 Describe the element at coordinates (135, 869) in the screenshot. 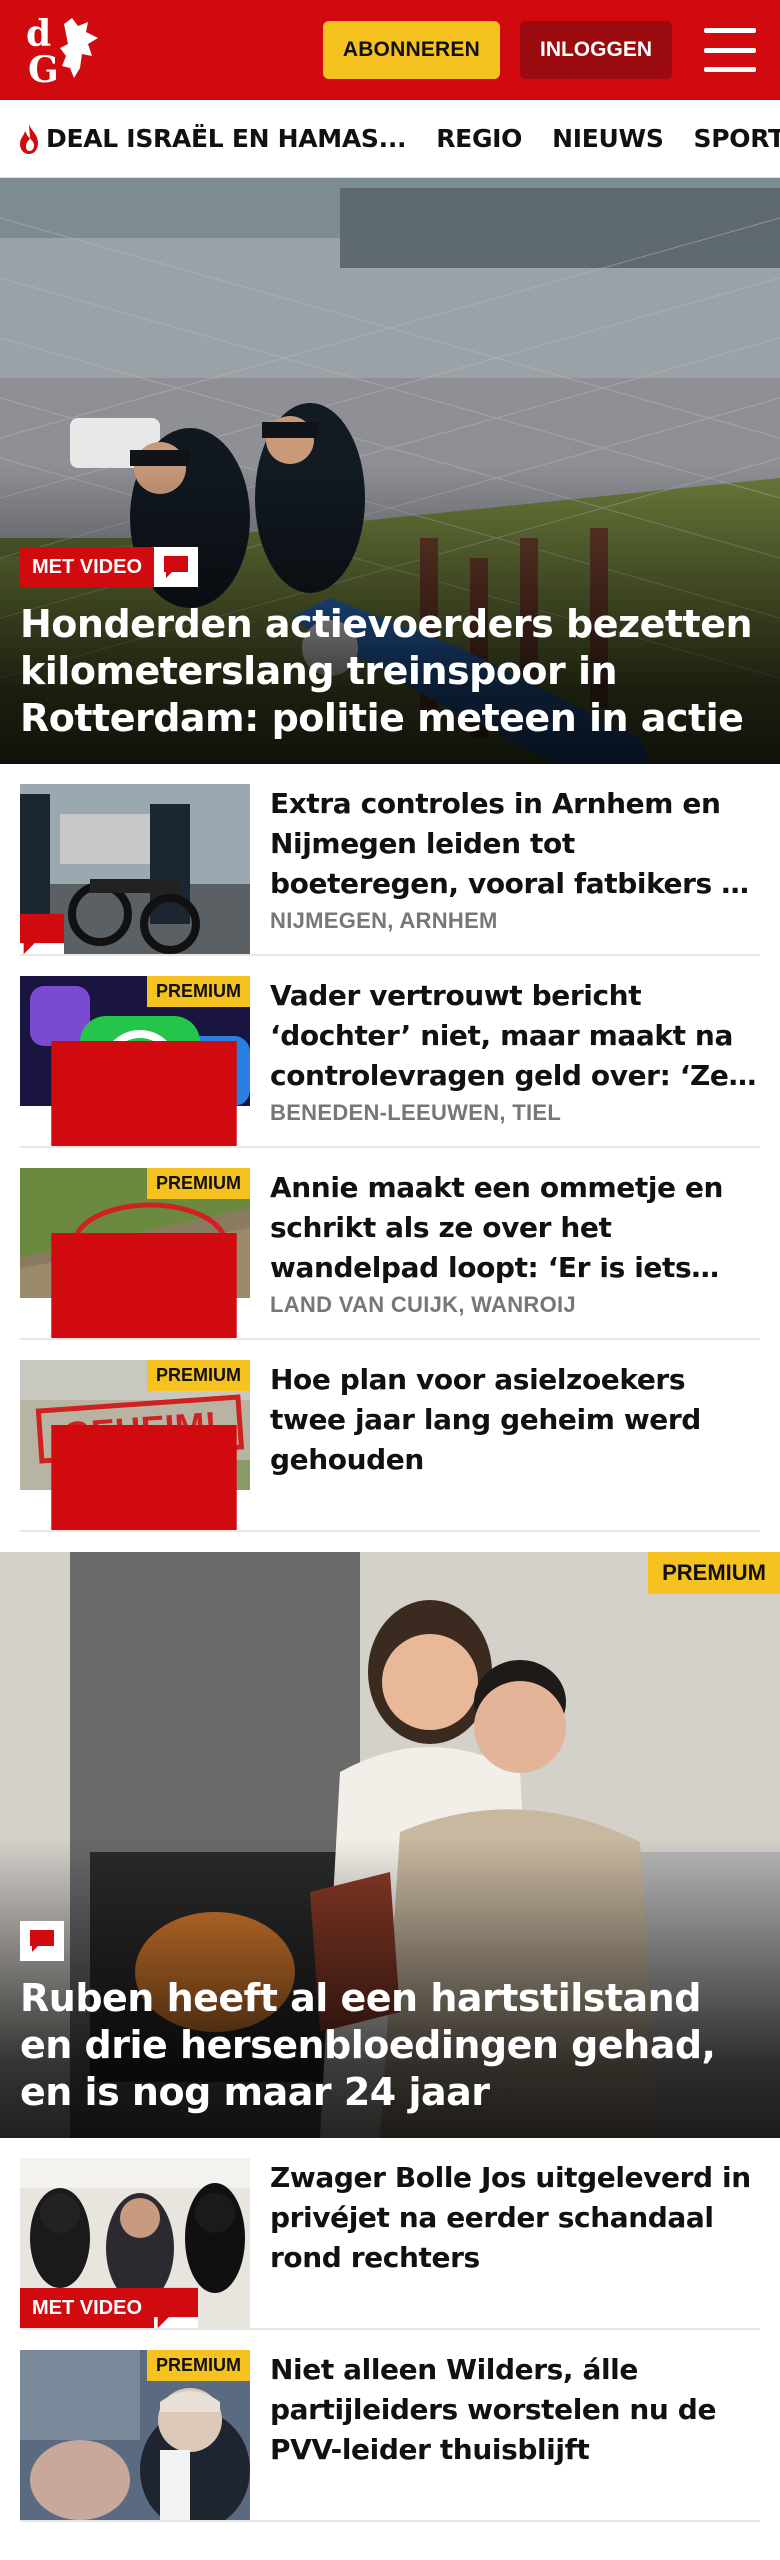

I see `article-thumbnail` at that location.